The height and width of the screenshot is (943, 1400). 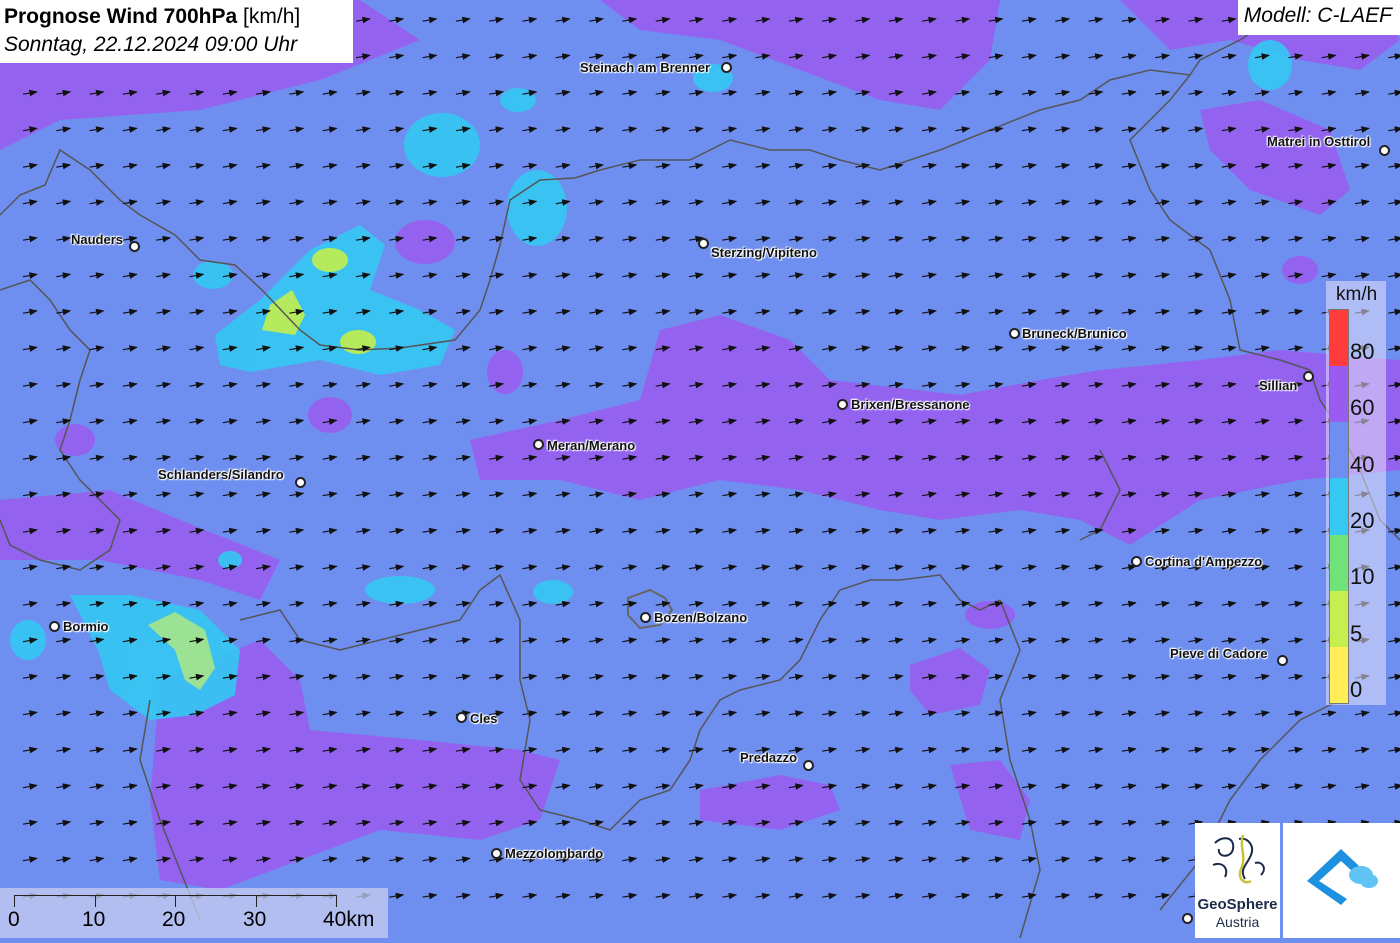 I want to click on scale-label: 10, so click(x=94, y=919).